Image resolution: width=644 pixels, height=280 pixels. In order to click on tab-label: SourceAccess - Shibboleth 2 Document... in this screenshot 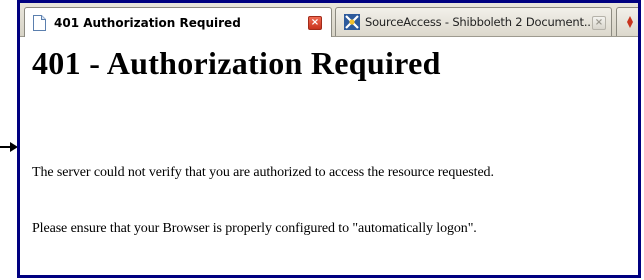, I will do `click(480, 22)`.